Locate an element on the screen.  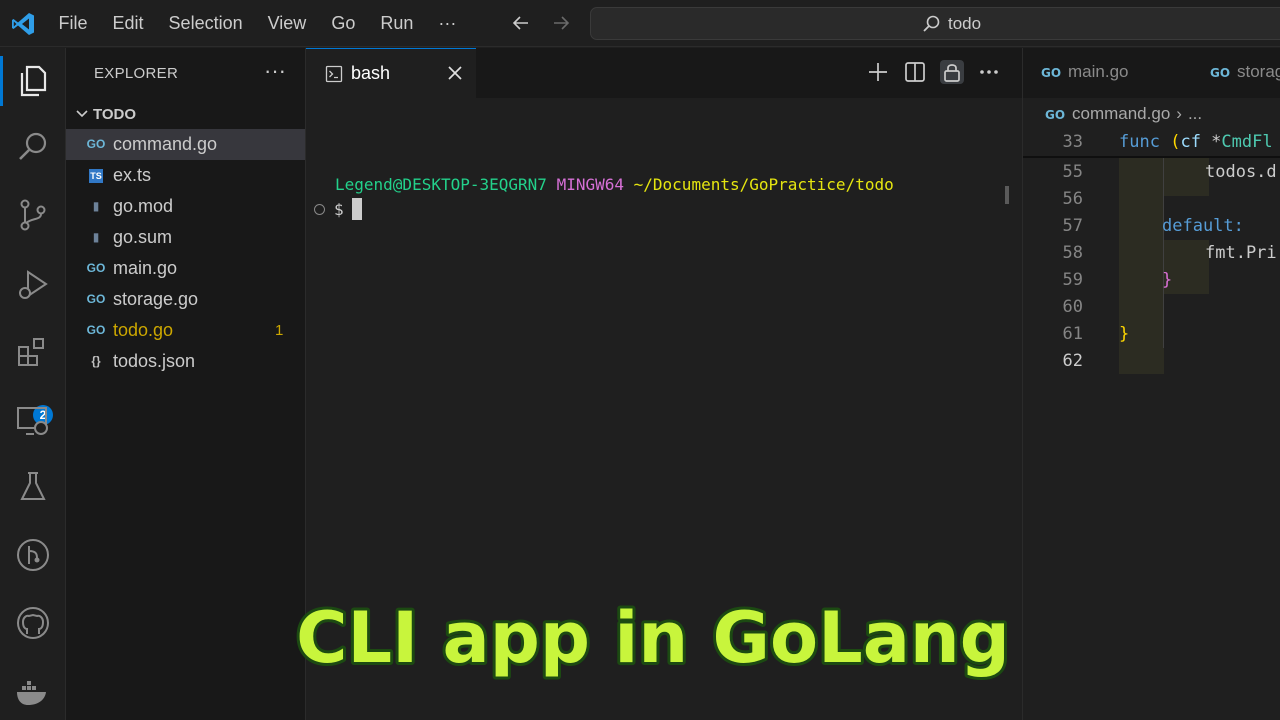
line-number: 55 is located at coordinates (1072, 172).